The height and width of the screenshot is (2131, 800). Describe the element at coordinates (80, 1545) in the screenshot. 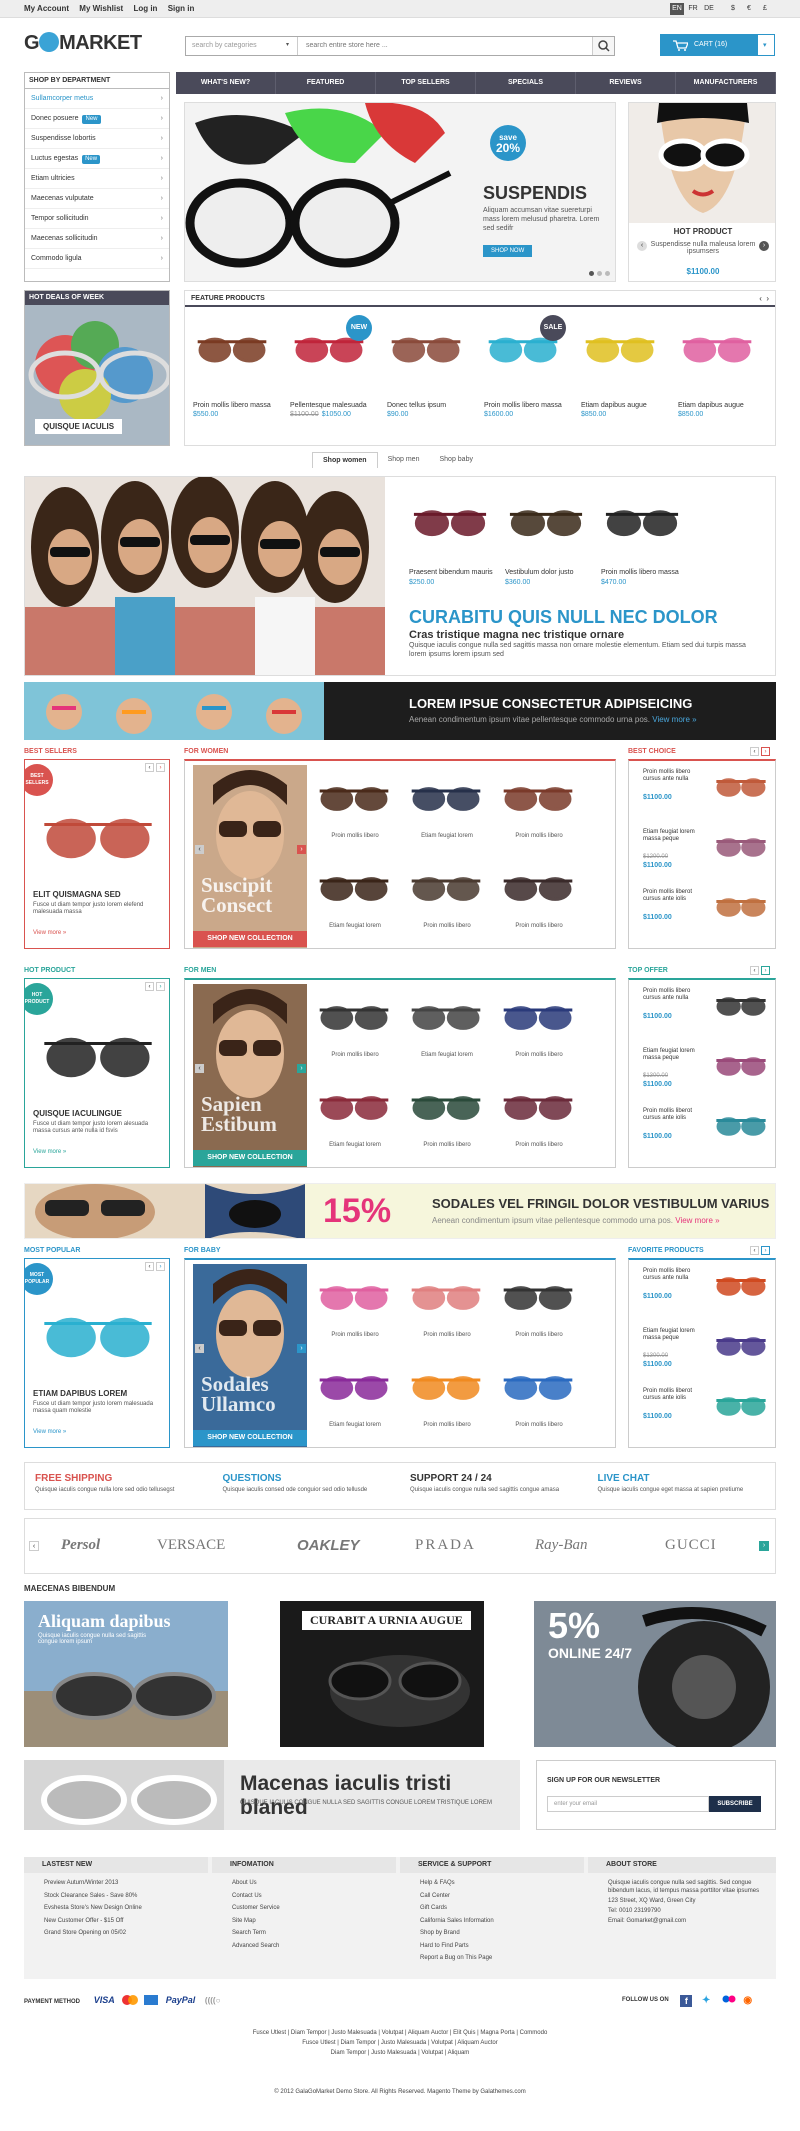

I see `brand-logo: Persol` at that location.